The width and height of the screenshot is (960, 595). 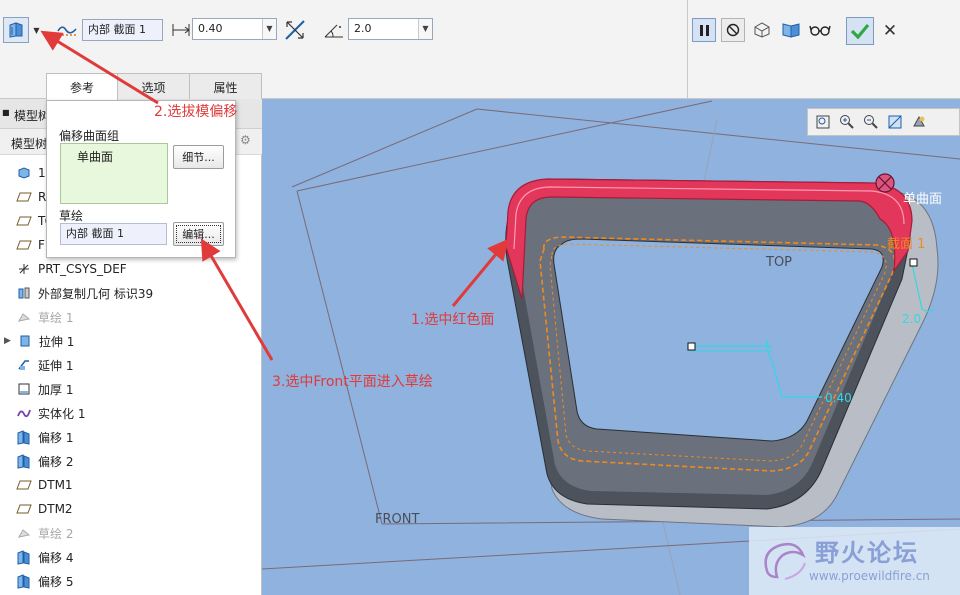 I want to click on annotation-step1: 1.选中红色面, so click(x=453, y=320).